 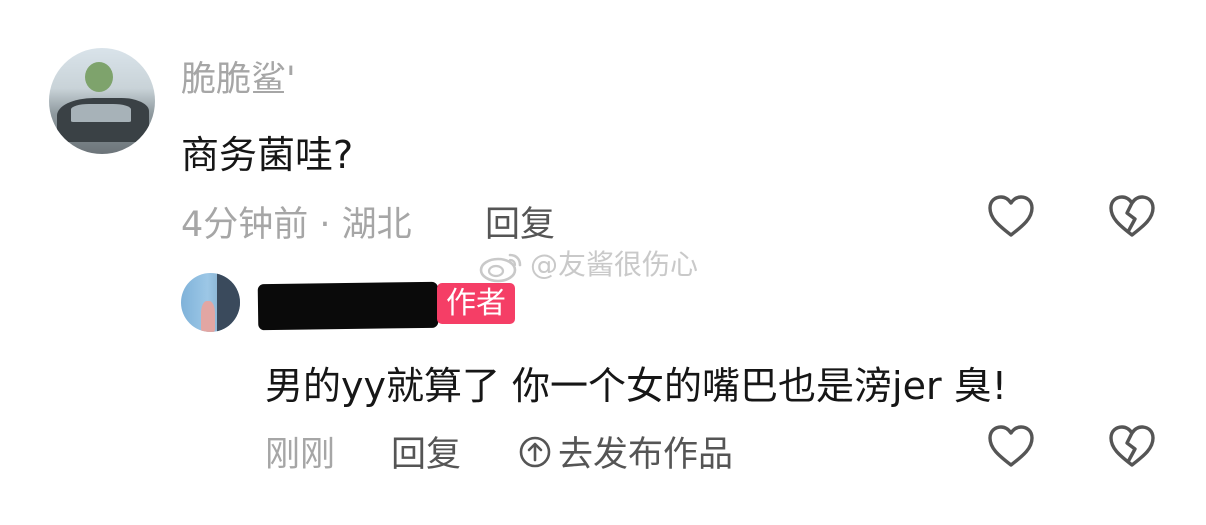 I want to click on author-badge: 作者, so click(x=476, y=303).